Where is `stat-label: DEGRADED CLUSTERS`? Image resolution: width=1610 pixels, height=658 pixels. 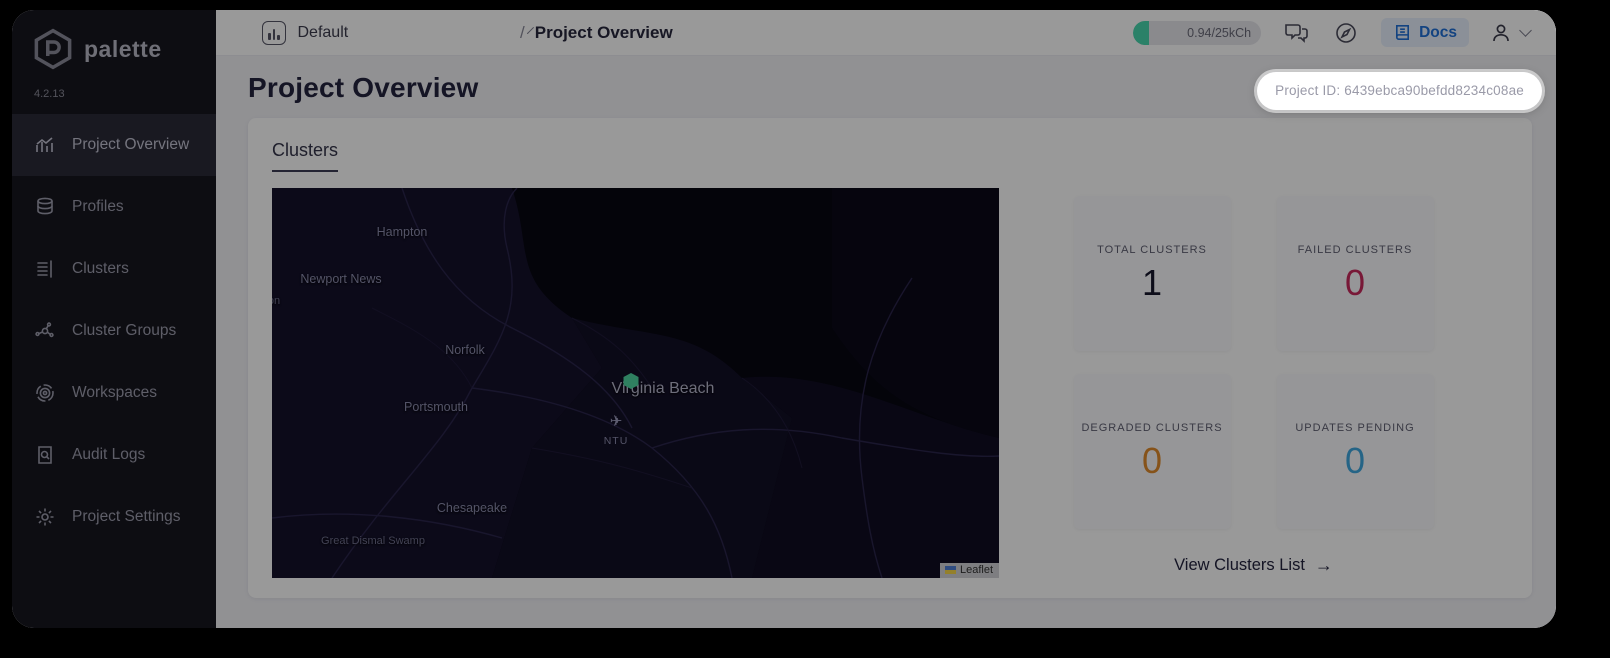
stat-label: DEGRADED CLUSTERS is located at coordinates (1152, 427).